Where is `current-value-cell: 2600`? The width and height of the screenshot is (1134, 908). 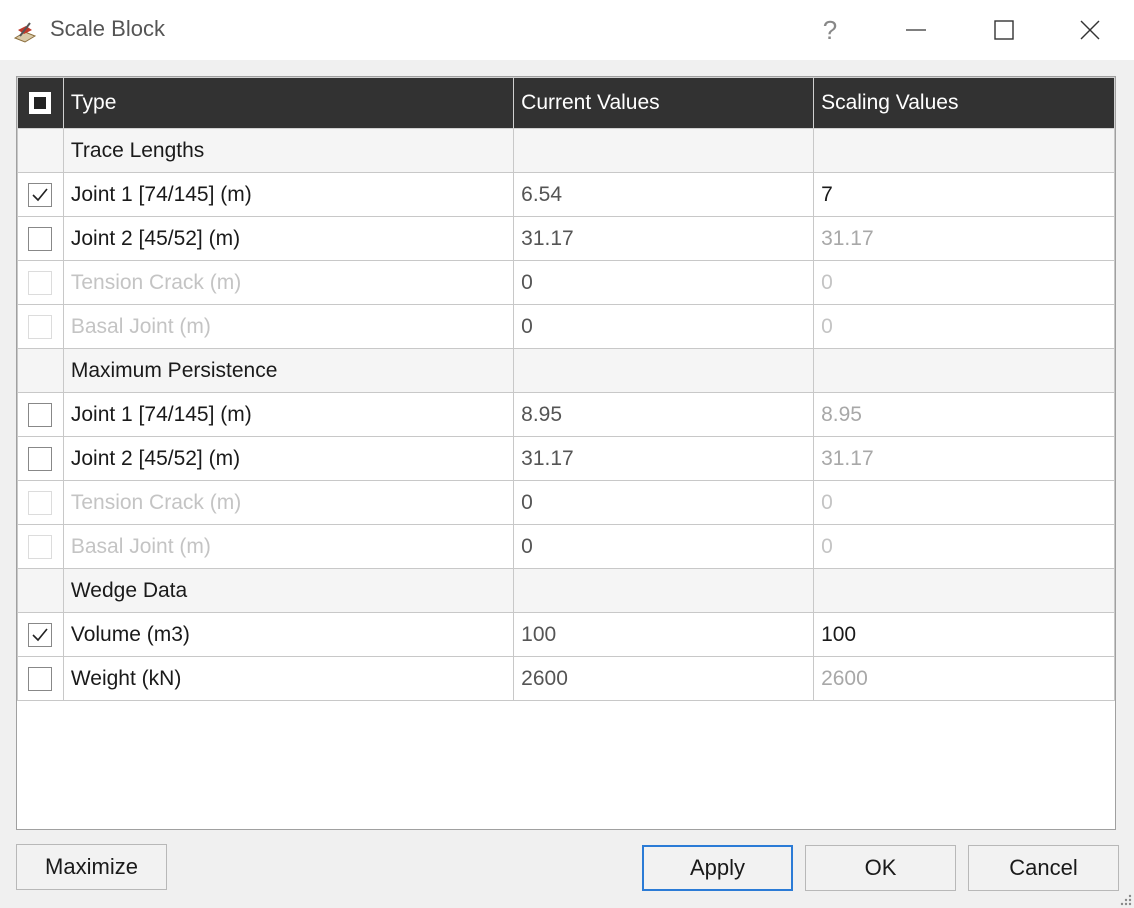 current-value-cell: 2600 is located at coordinates (664, 678).